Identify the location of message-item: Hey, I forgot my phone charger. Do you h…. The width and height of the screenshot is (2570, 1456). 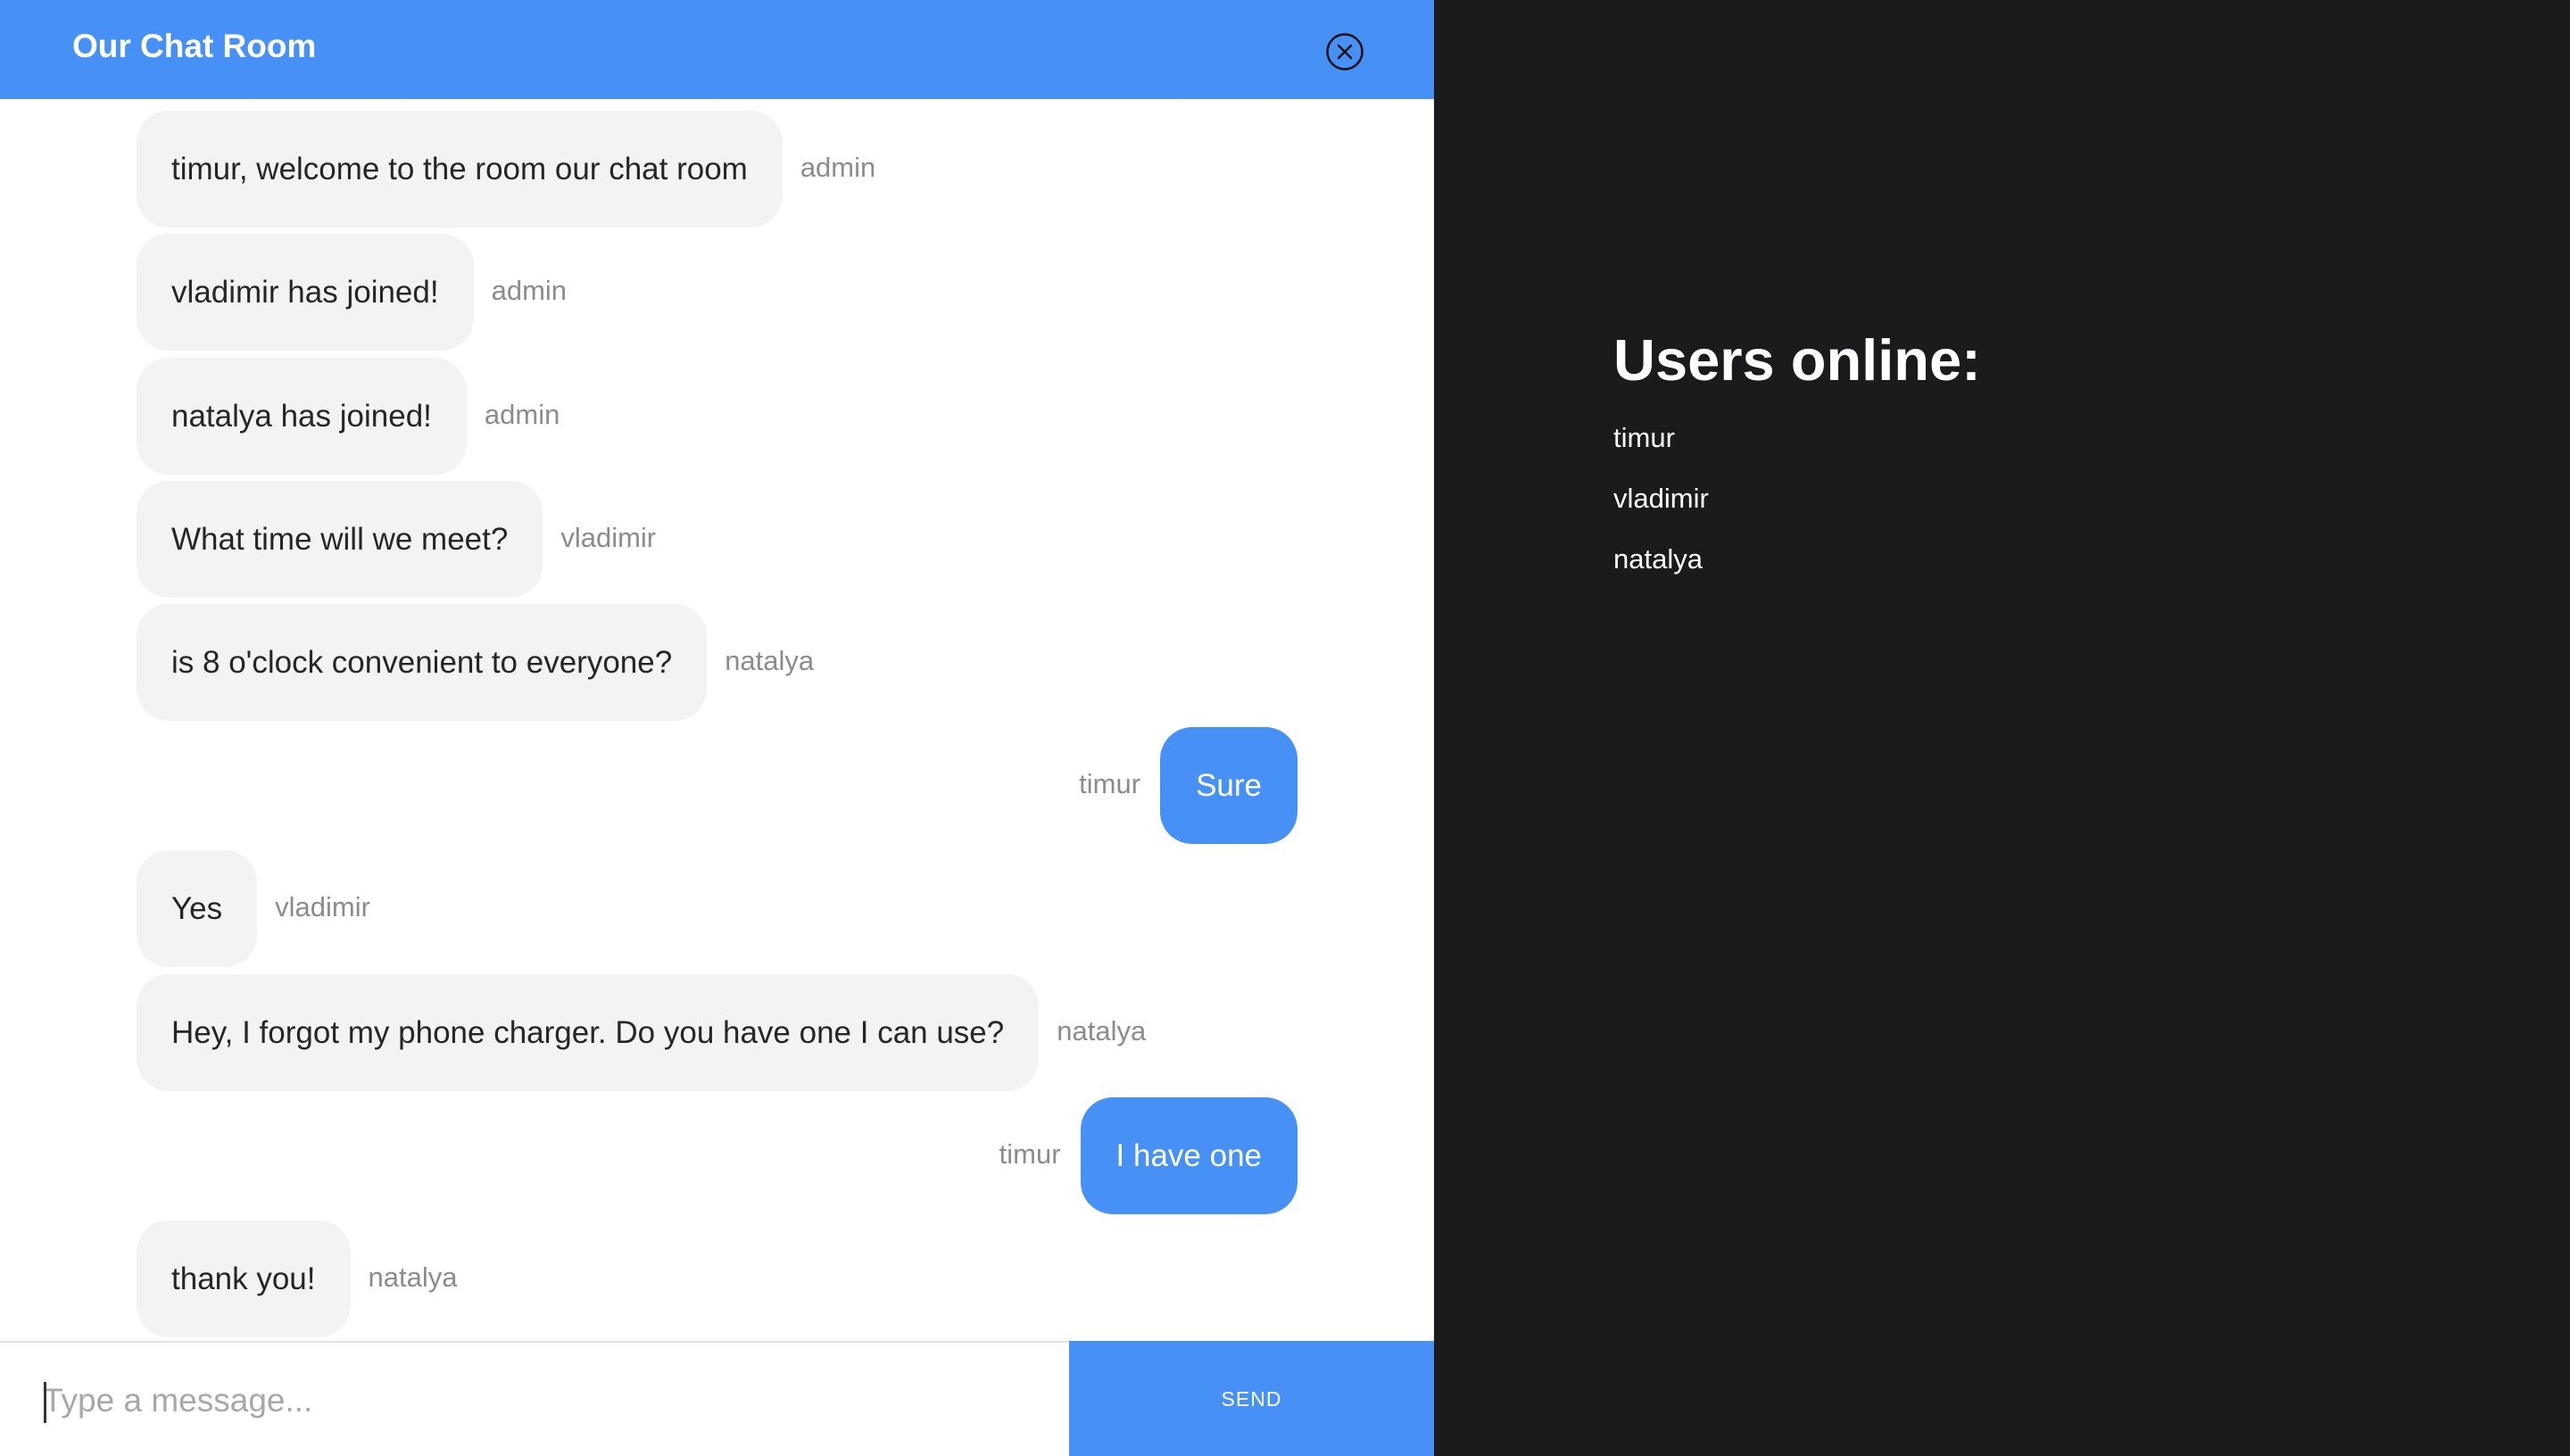
(641, 1033).